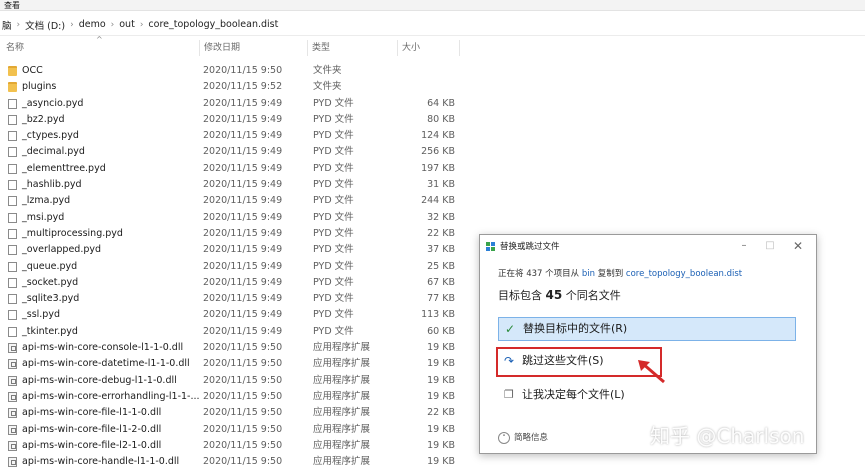 The height and width of the screenshot is (470, 865). Describe the element at coordinates (441, 217) in the screenshot. I see `file-size: 32 KB` at that location.